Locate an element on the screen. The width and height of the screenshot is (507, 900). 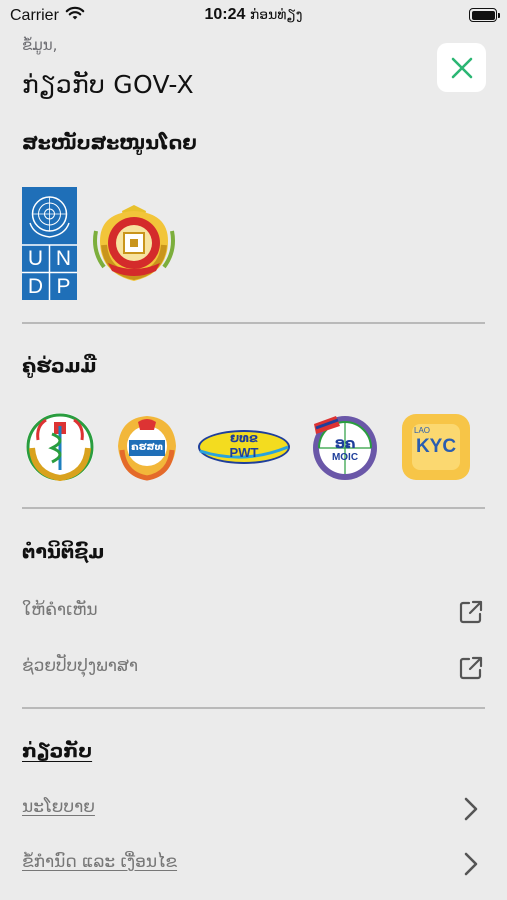
moic-text-bottom: MOIC is located at coordinates (345, 457).